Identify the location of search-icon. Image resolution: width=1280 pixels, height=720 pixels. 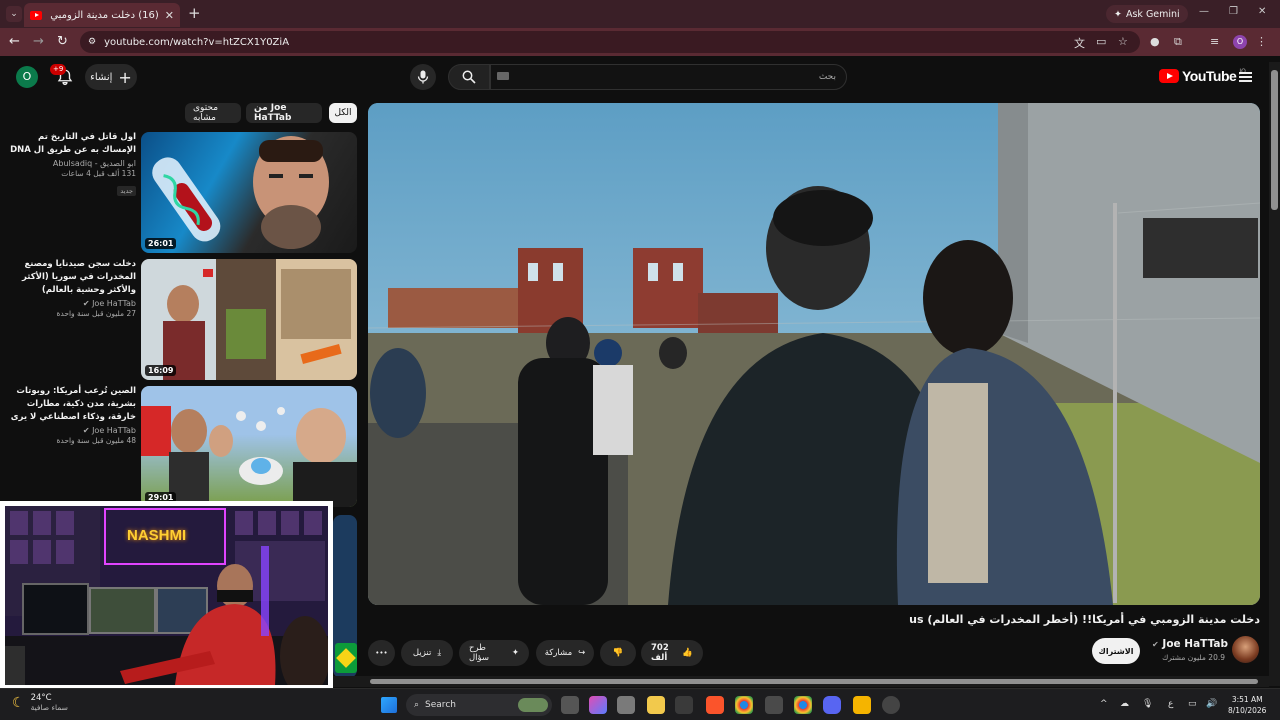
(469, 77).